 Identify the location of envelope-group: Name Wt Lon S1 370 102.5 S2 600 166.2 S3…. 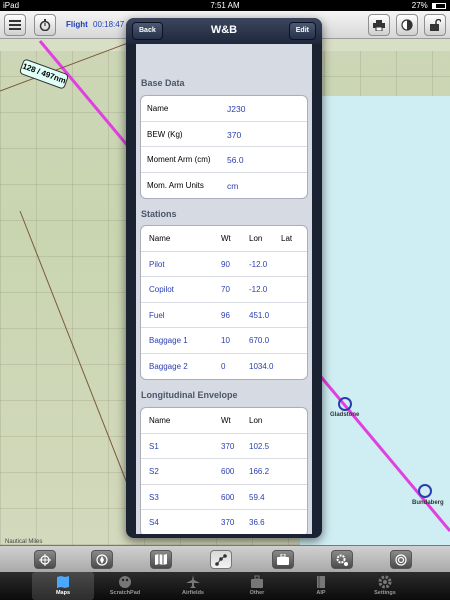
(224, 470).